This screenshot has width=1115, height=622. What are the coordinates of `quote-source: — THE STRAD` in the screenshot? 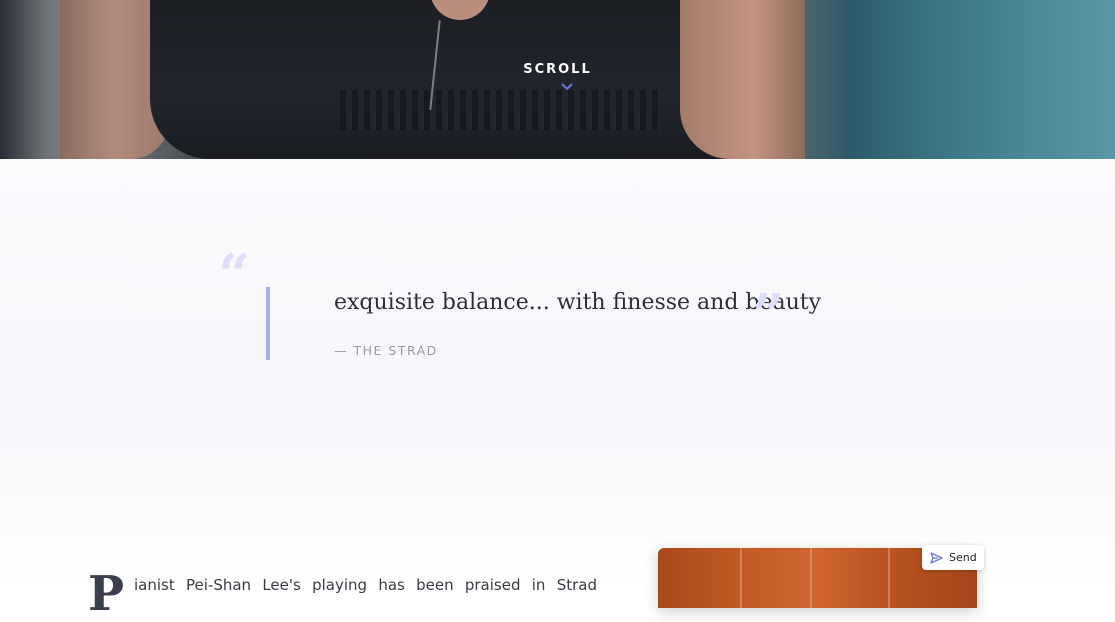 It's located at (386, 350).